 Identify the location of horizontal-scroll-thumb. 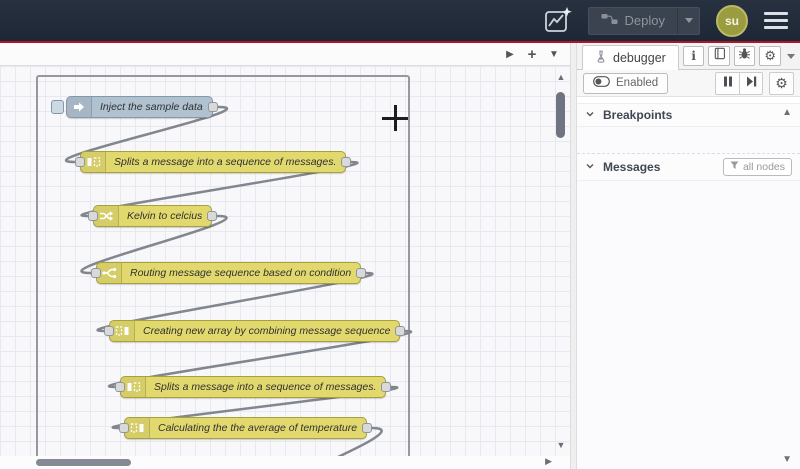
(83, 462).